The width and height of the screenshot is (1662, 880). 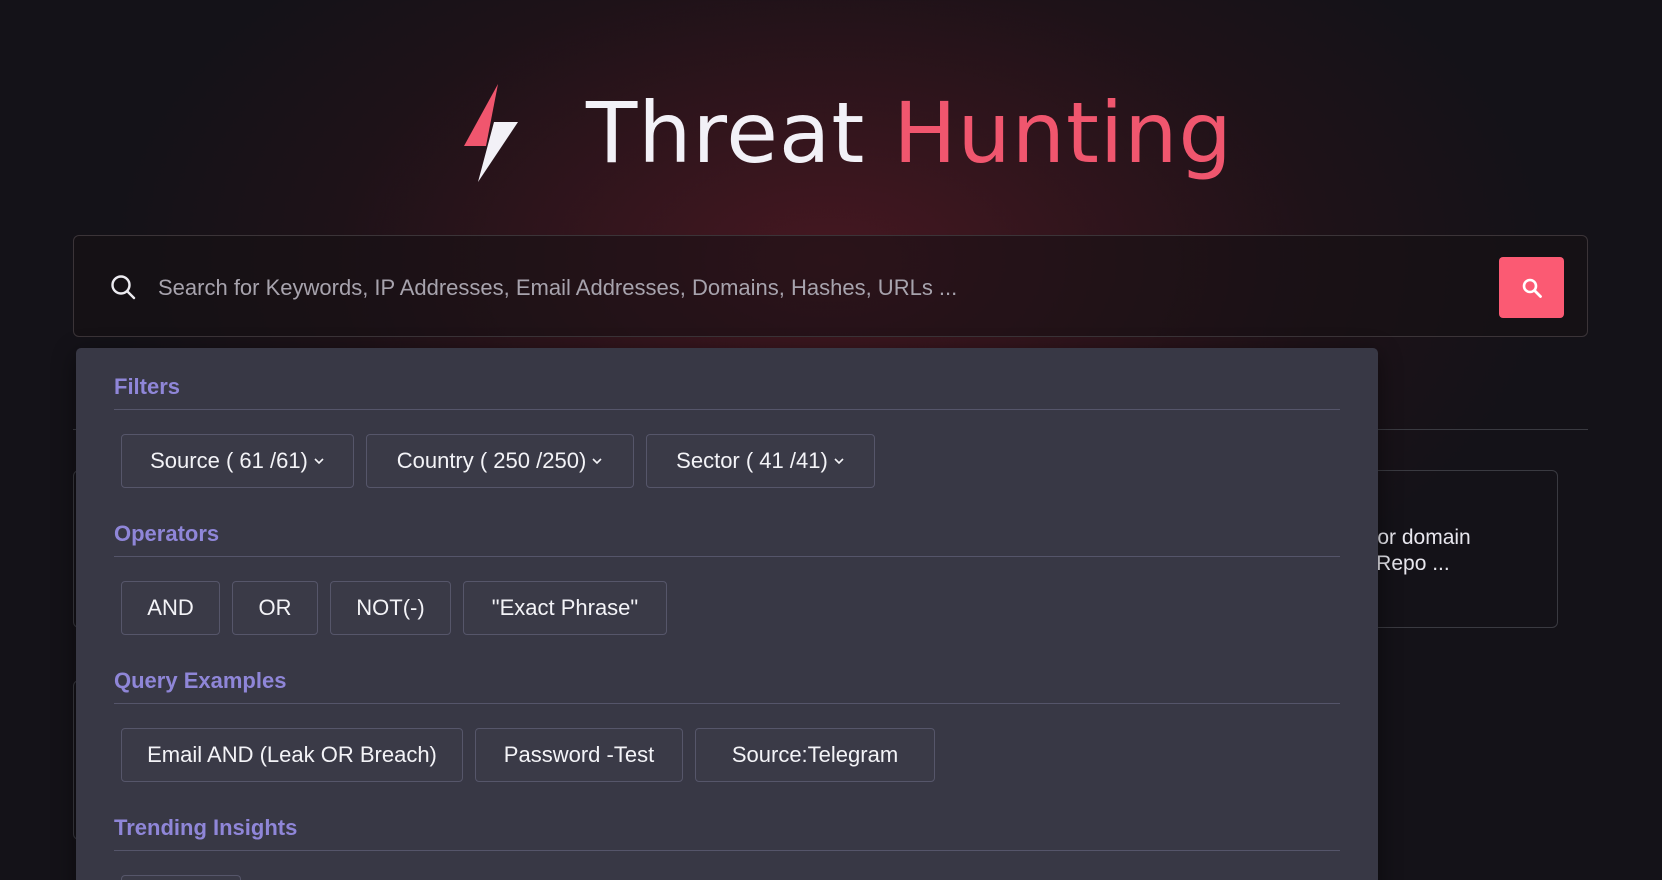 I want to click on query-example-button: Email AND (Leak OR Breach), so click(x=292, y=755).